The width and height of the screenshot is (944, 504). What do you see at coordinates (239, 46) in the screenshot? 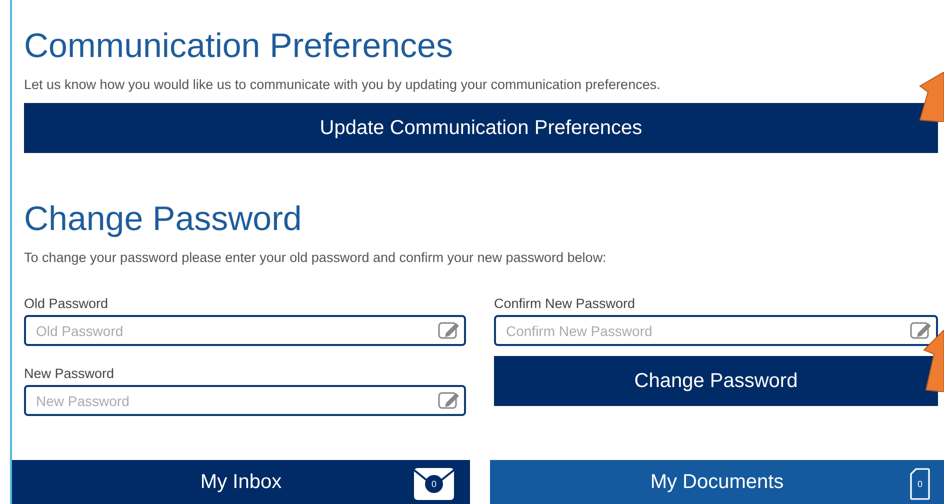
I see `section-heading: Communication Preferences` at bounding box center [239, 46].